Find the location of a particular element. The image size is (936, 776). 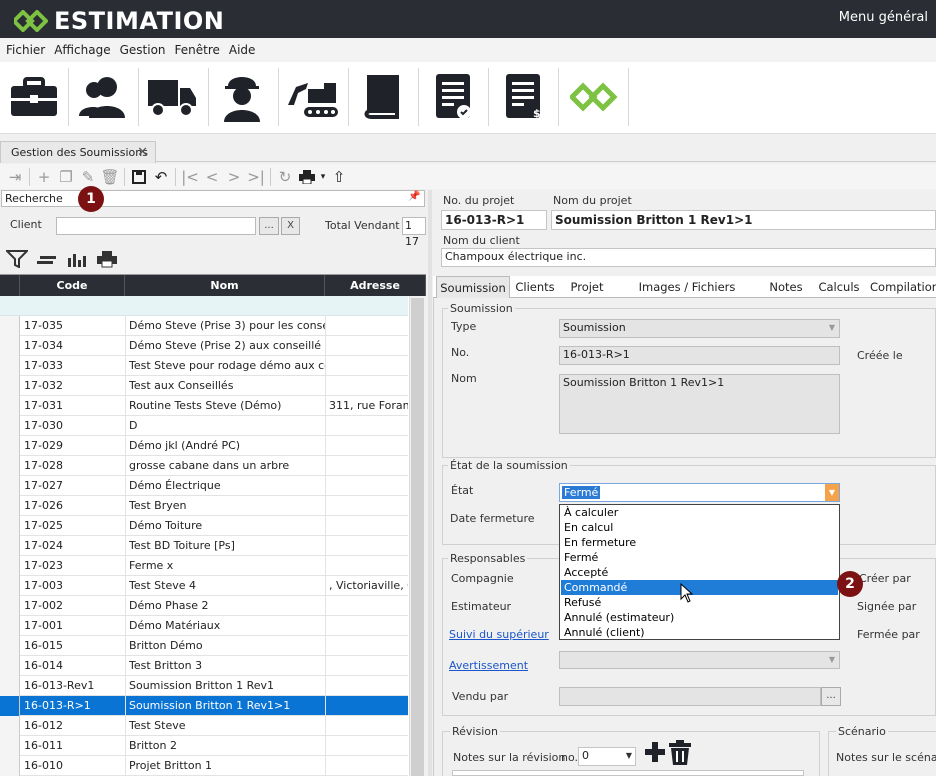

export-icon: ⇧ is located at coordinates (339, 177).